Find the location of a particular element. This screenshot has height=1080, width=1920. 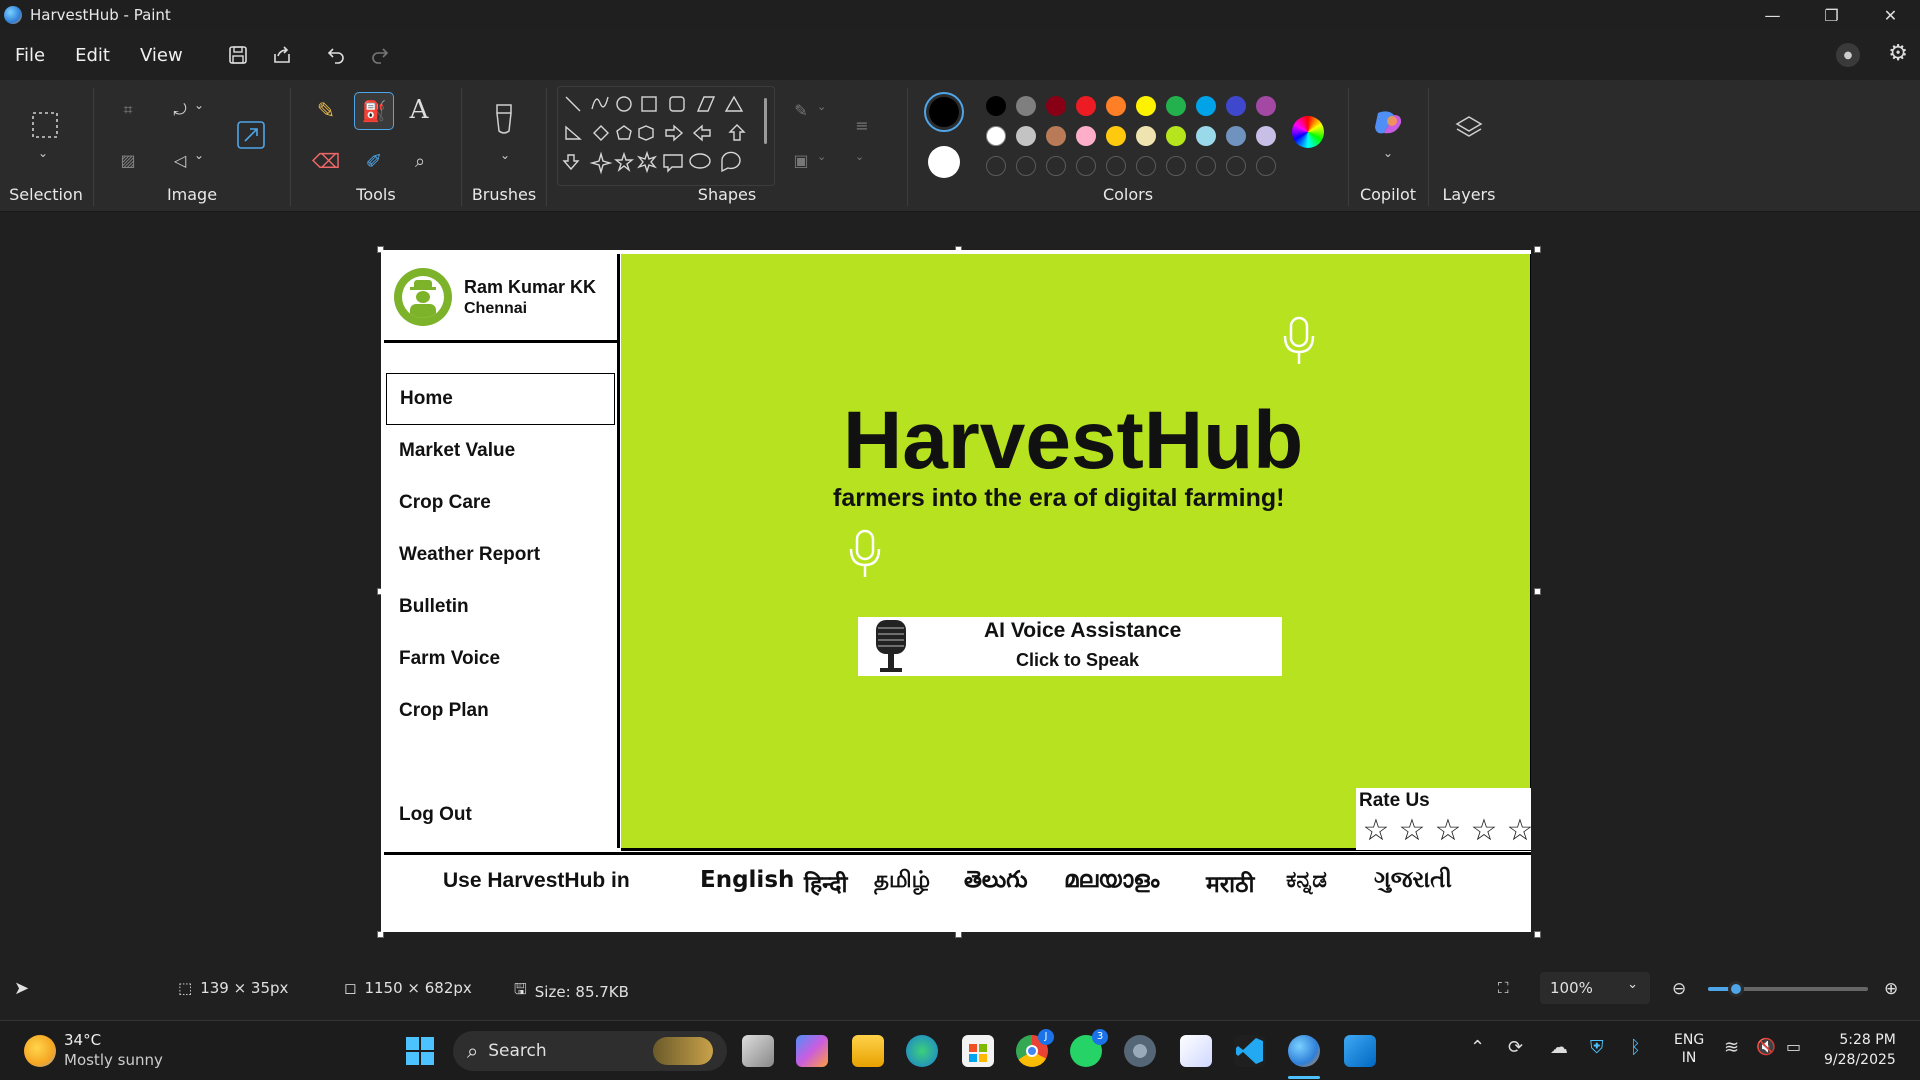

zoom-slider-track is located at coordinates (1788, 989).